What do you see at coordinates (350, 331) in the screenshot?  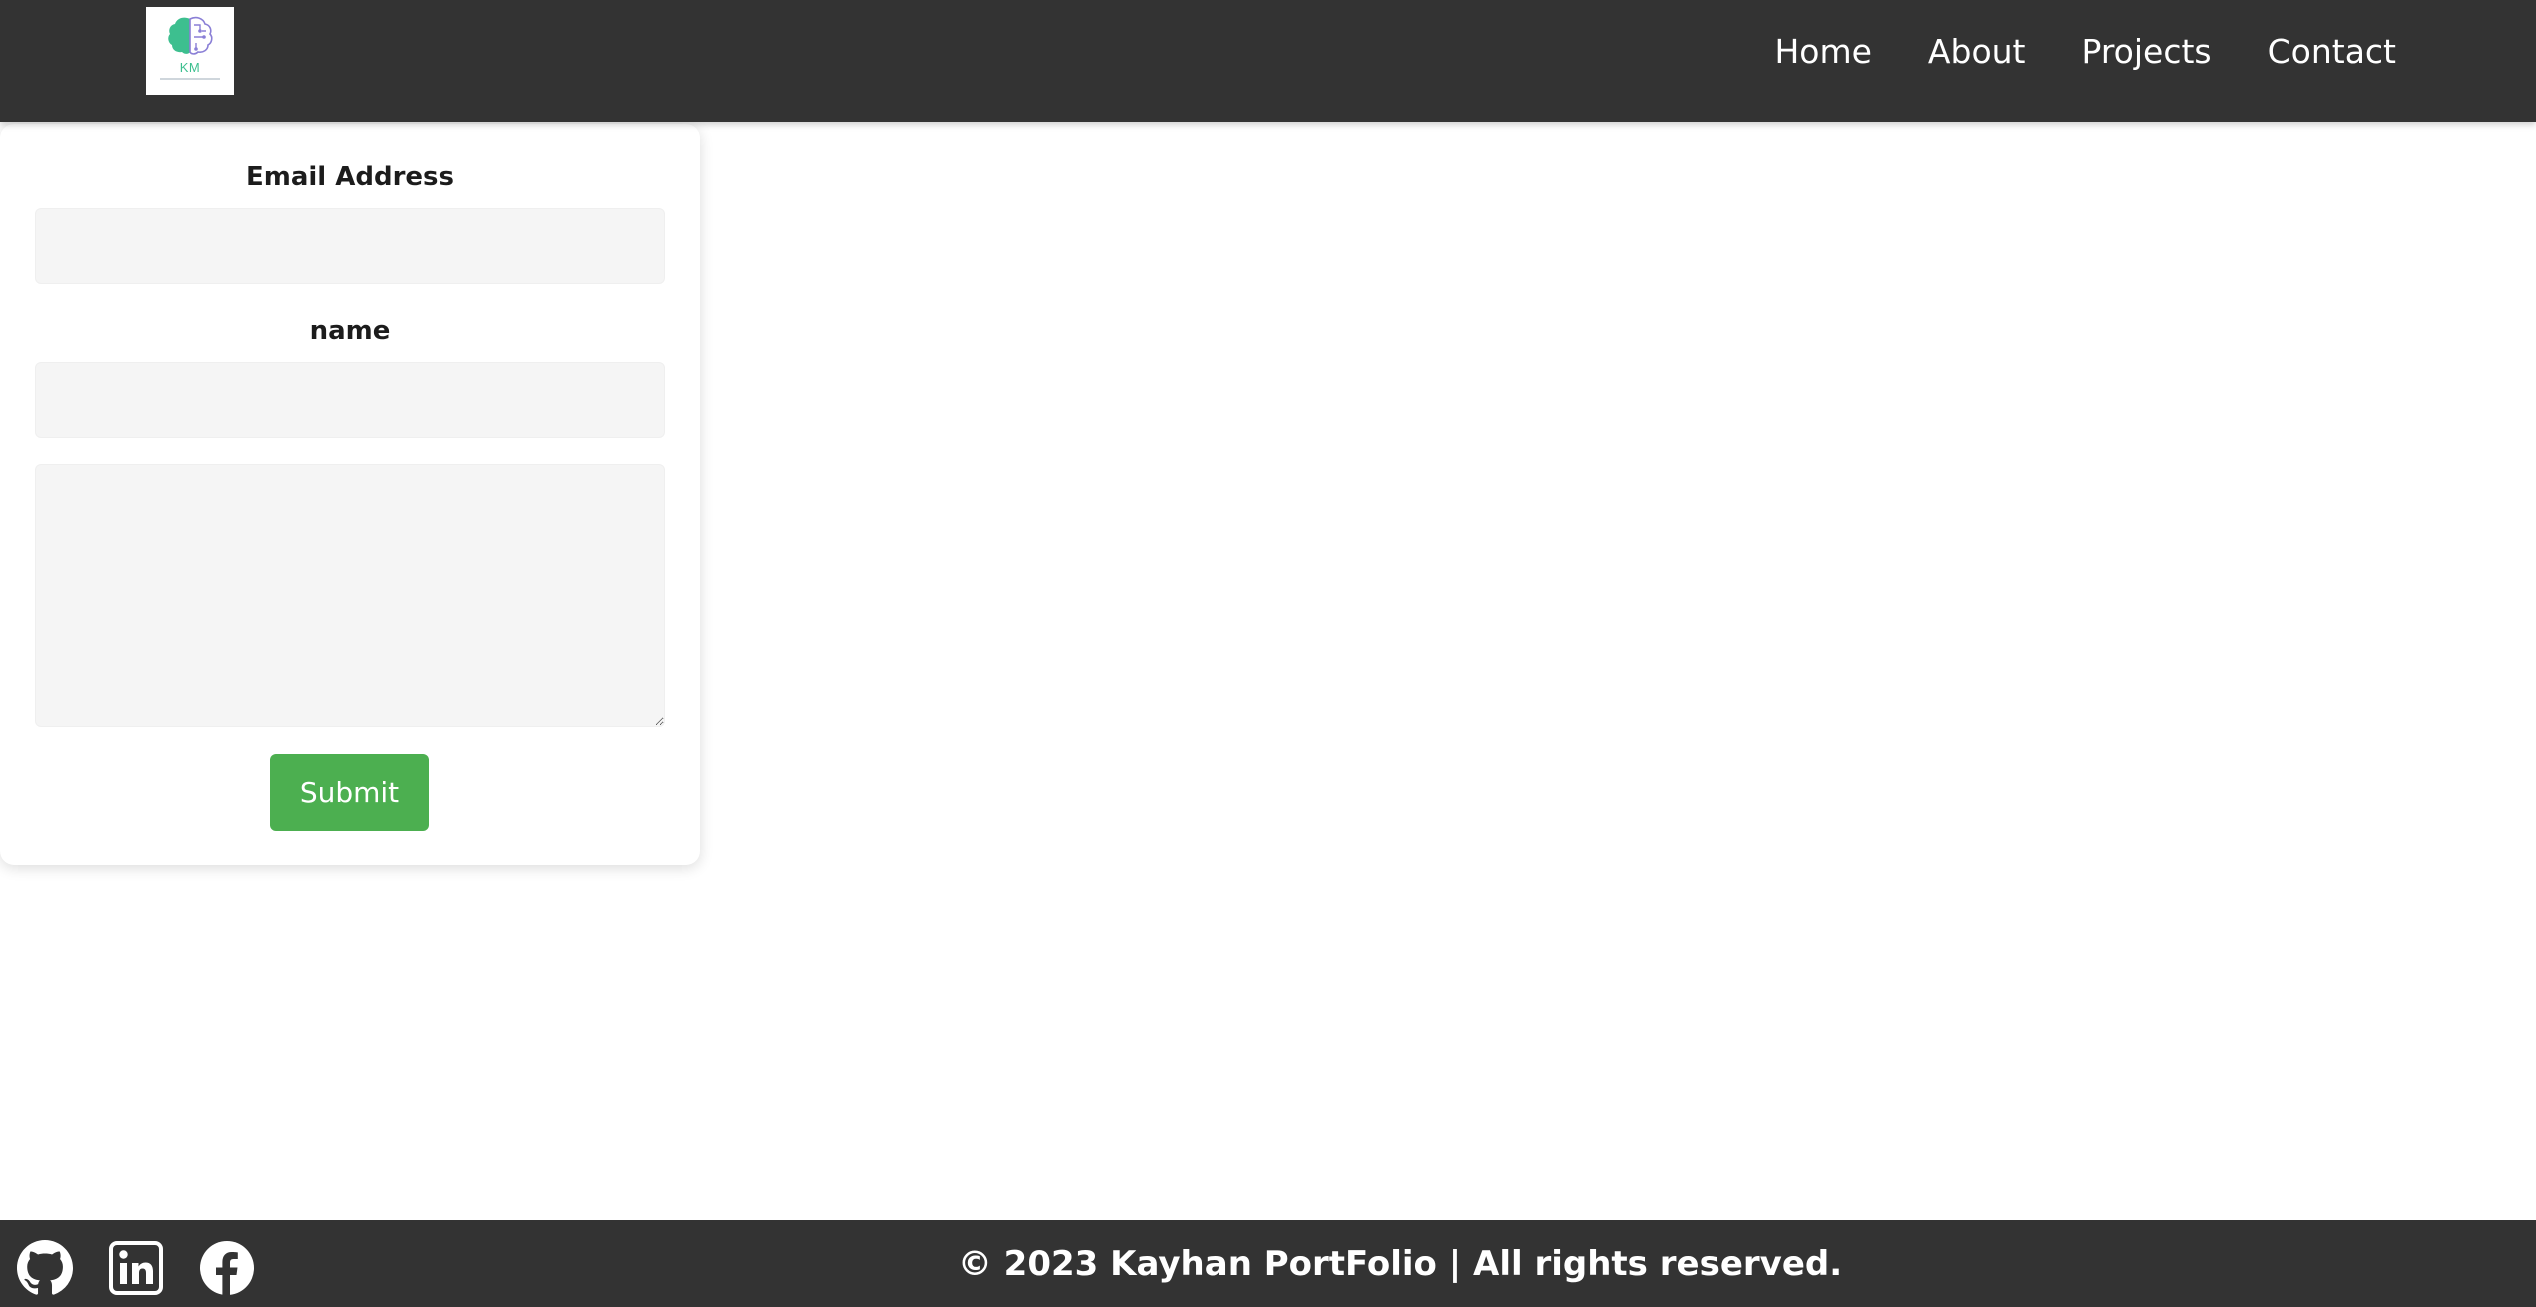 I see `name-label: name` at bounding box center [350, 331].